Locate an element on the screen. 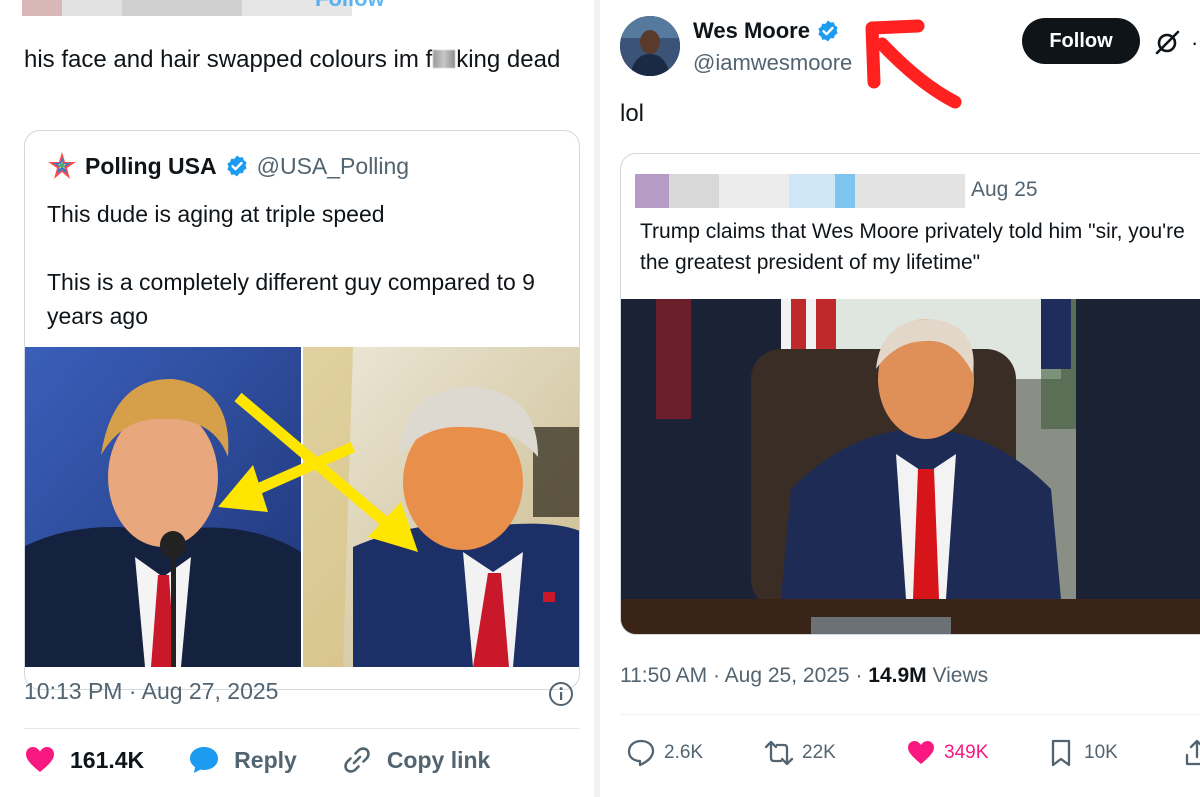 This screenshot has width=1200, height=797. reply-button: Reply is located at coordinates (242, 760).